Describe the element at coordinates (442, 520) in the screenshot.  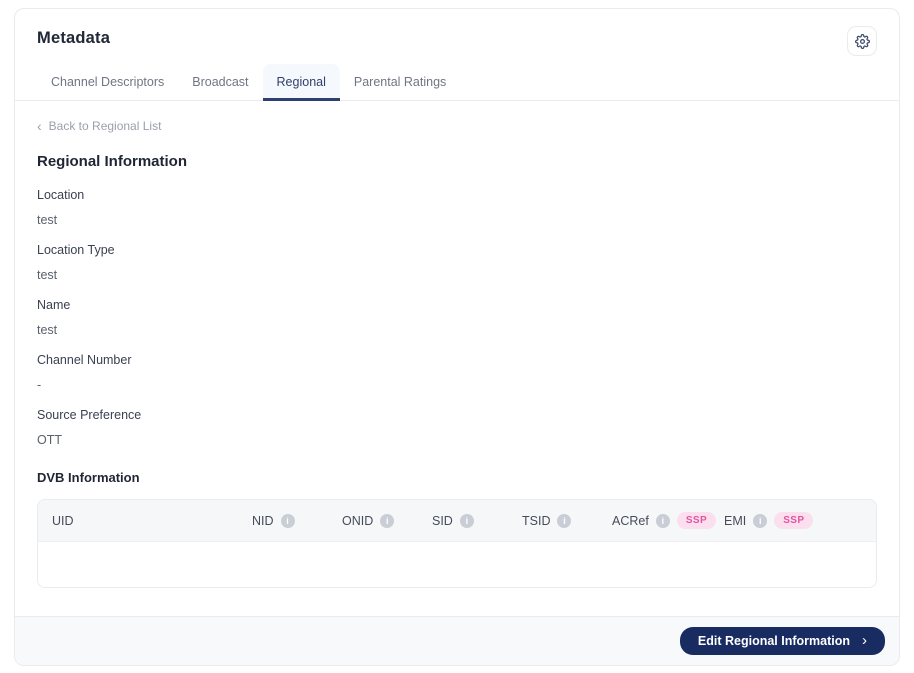
I see `column-label: SID` at that location.